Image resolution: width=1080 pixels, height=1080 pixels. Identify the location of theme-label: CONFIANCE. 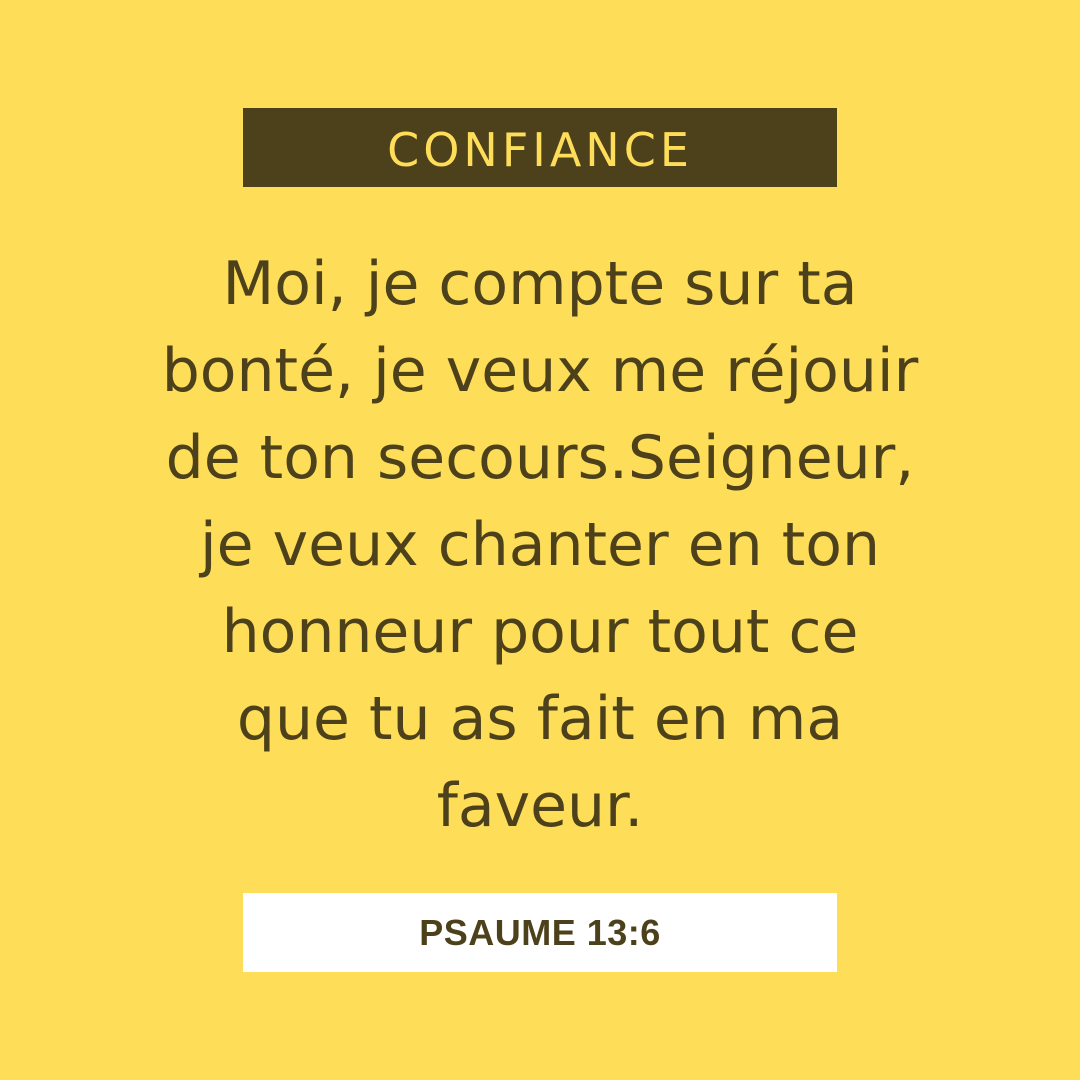
(540, 149).